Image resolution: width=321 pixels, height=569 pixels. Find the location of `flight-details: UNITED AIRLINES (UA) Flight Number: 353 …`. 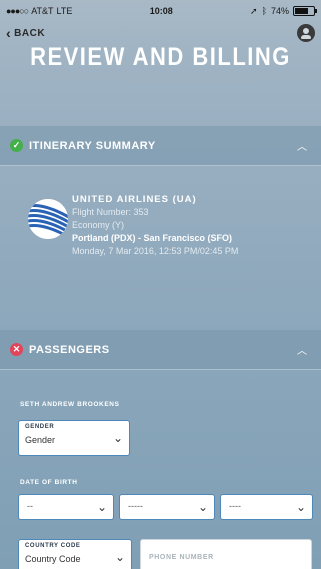

flight-details: UNITED AIRLINES (UA) Flight Number: 353 … is located at coordinates (155, 225).